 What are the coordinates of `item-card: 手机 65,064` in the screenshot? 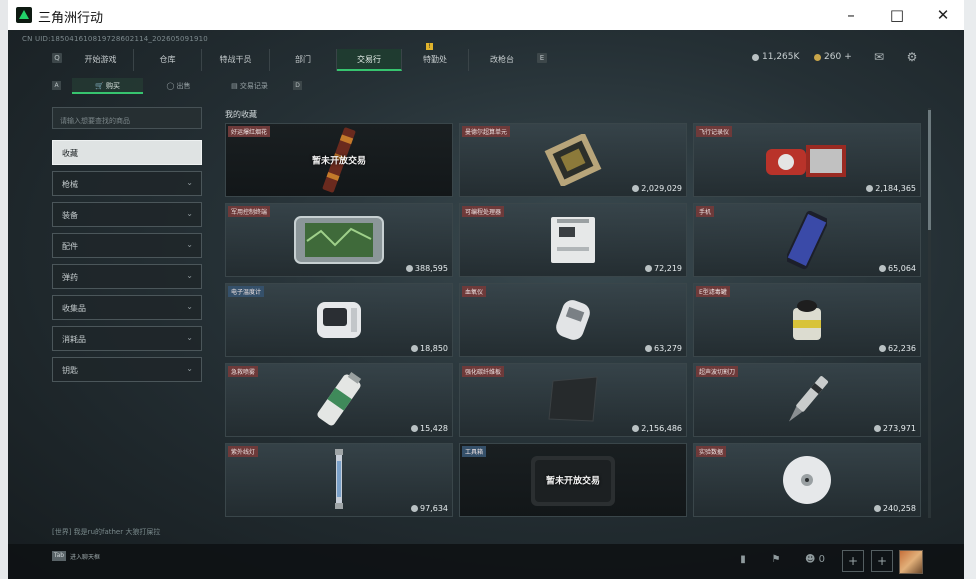 It's located at (807, 240).